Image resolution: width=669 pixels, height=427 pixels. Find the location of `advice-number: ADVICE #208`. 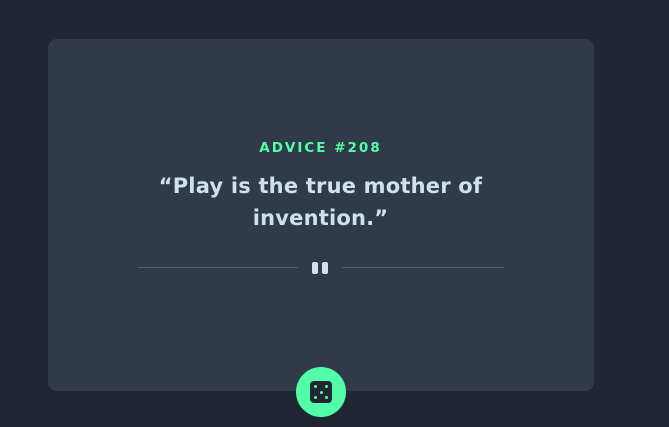

advice-number: ADVICE #208 is located at coordinates (320, 148).